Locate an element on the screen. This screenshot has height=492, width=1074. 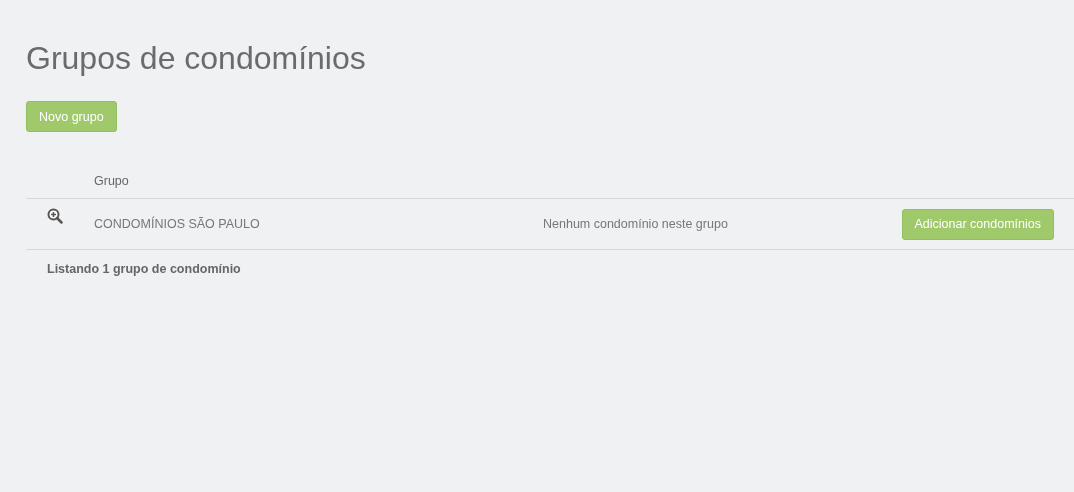
zoom-in-icon is located at coordinates (55, 216).